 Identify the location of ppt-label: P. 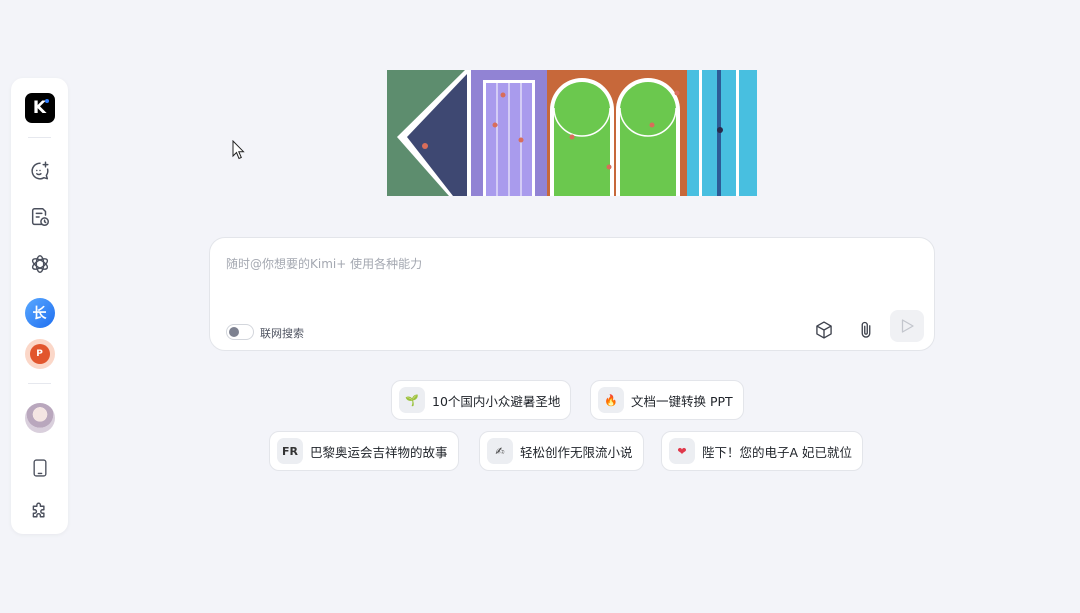
(39, 354).